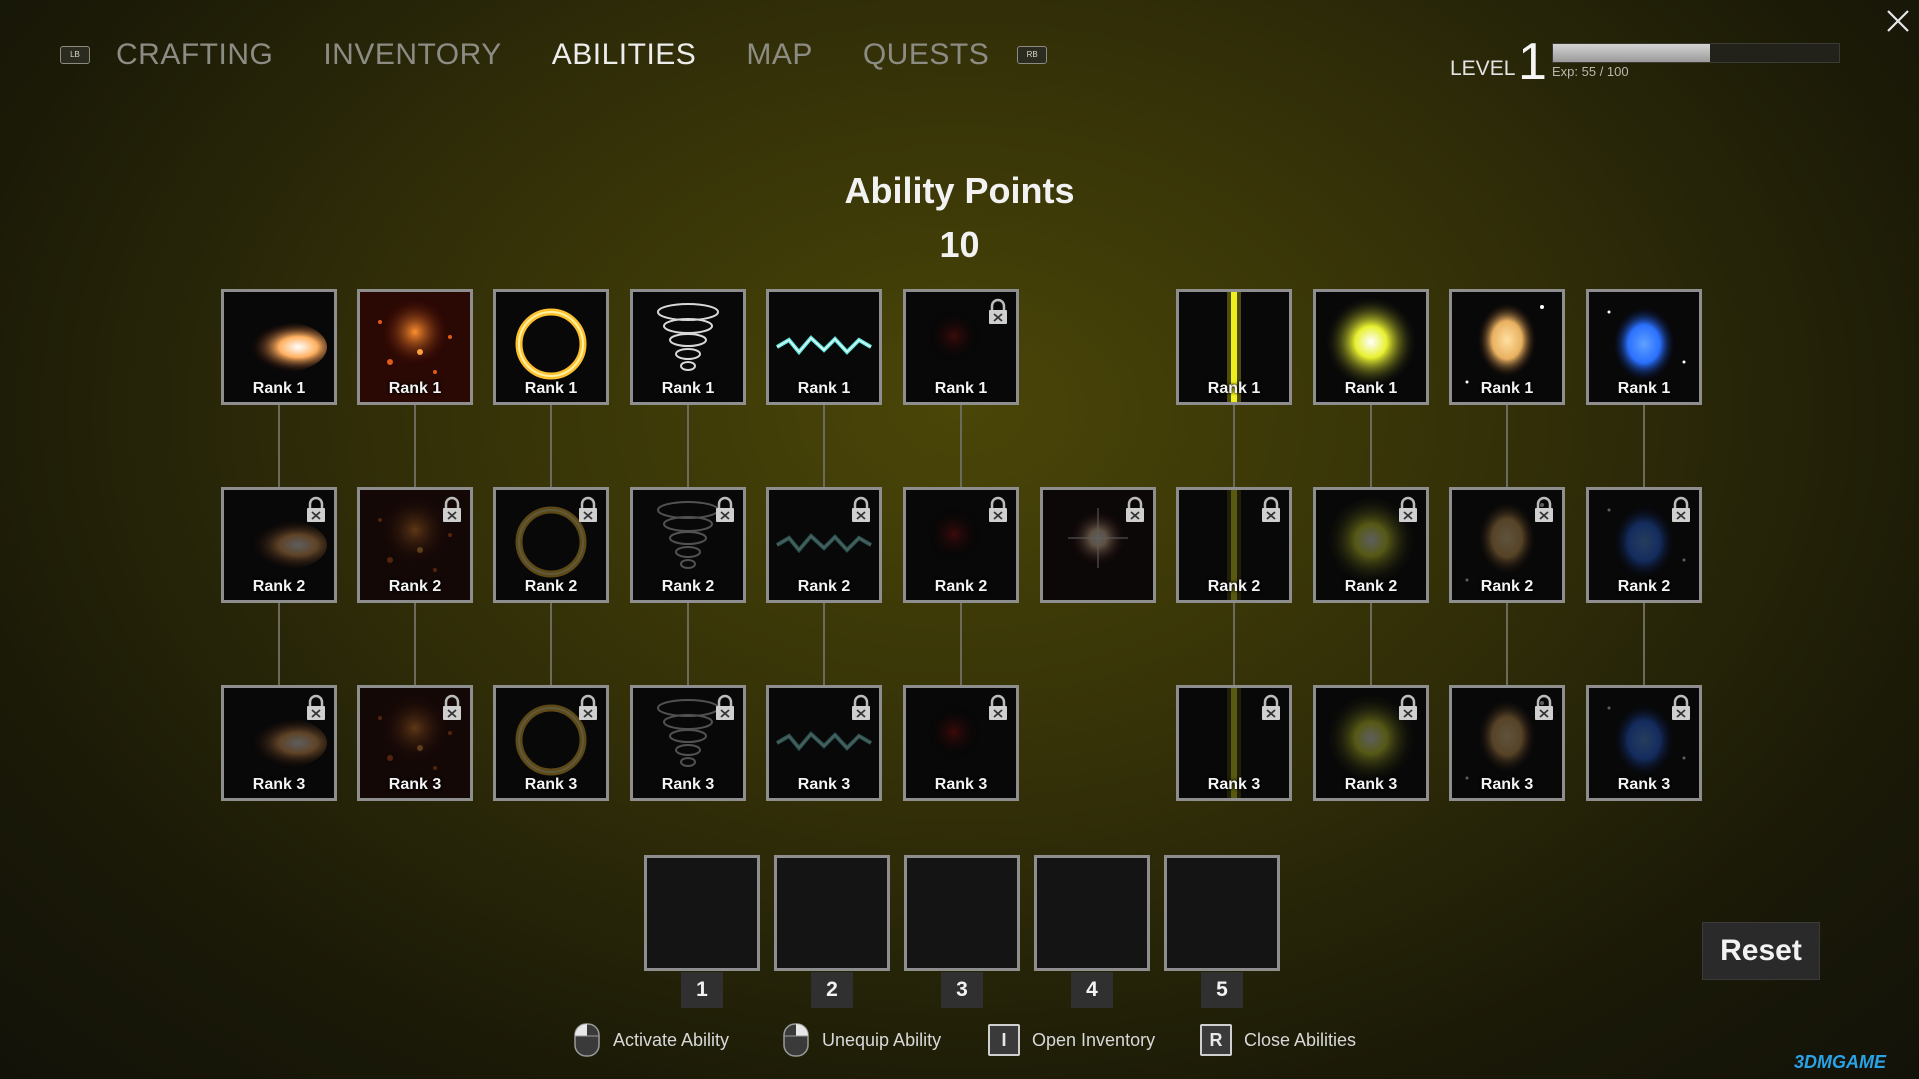  What do you see at coordinates (926, 55) in the screenshot?
I see `tab-quests: QUESTS` at bounding box center [926, 55].